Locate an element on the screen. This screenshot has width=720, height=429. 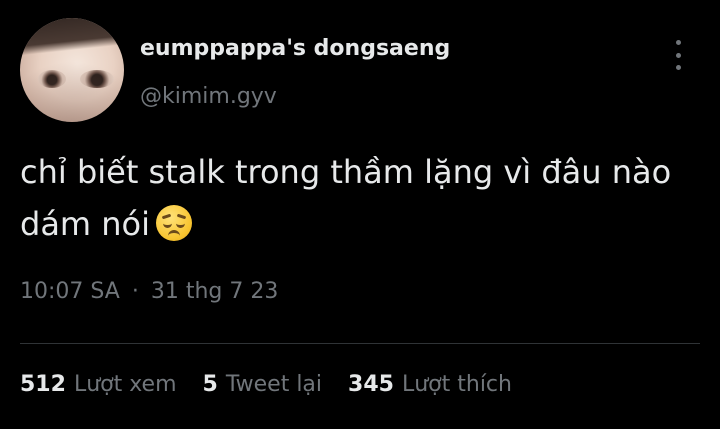
pensive-face-icon is located at coordinates (174, 223).